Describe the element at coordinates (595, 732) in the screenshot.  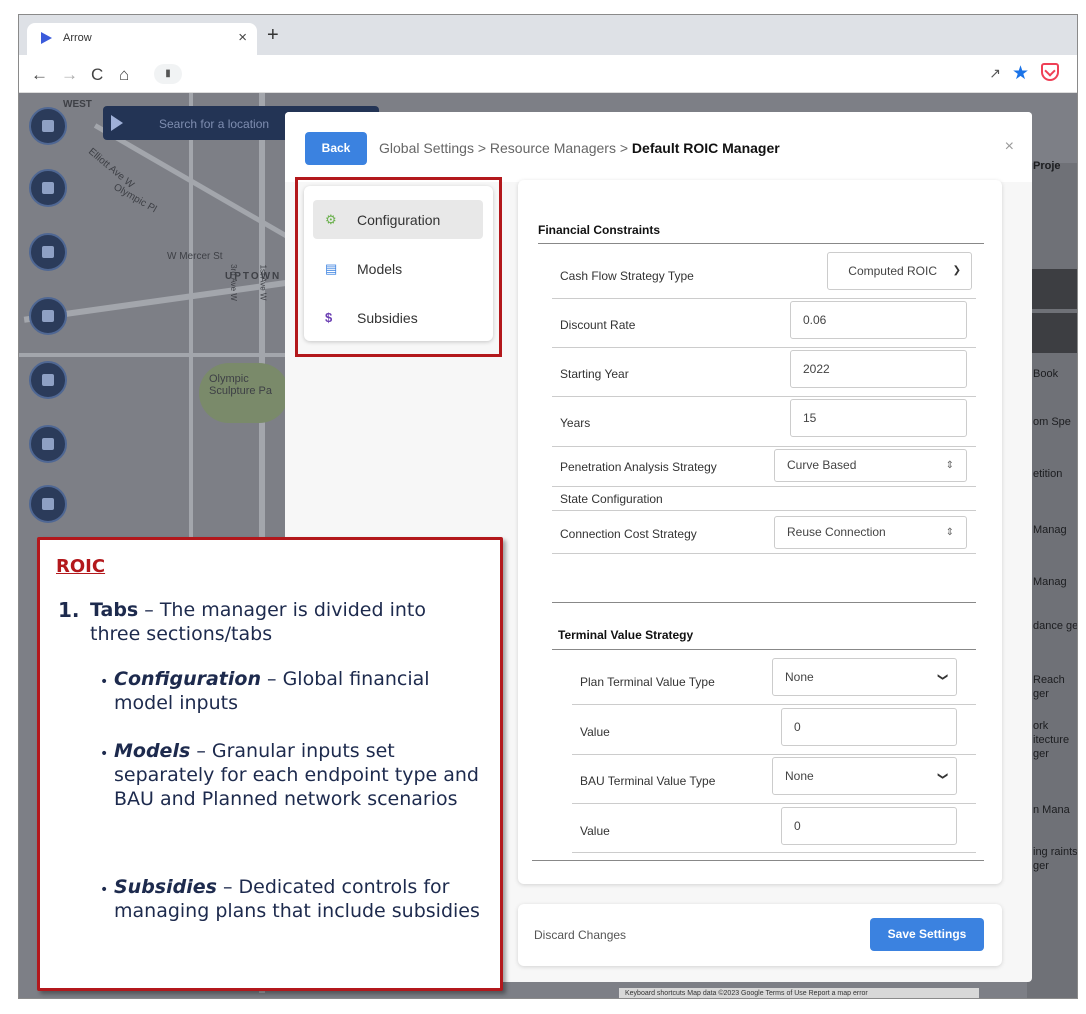
I see `plan-value-label: Value` at that location.